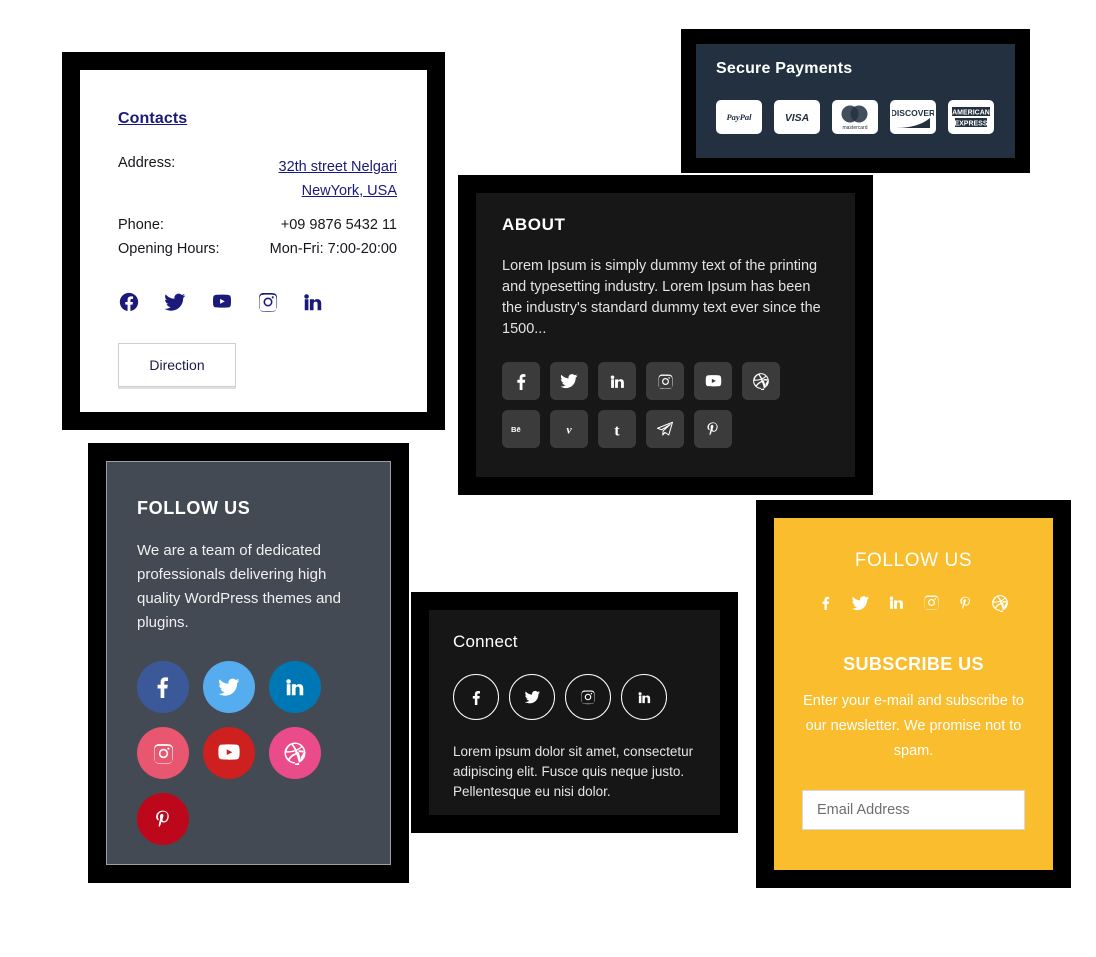  What do you see at coordinates (854, 128) in the screenshot?
I see `svg-text: mastercard` at bounding box center [854, 128].